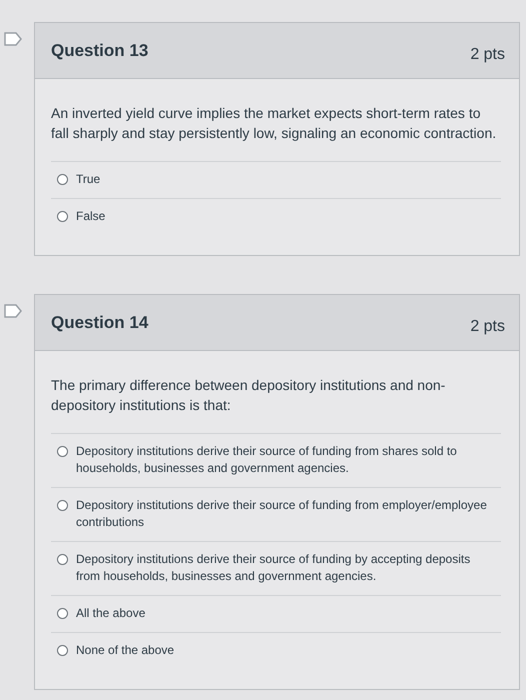 This screenshot has height=700, width=526. What do you see at coordinates (99, 50) in the screenshot?
I see `question-title: Question 13` at bounding box center [99, 50].